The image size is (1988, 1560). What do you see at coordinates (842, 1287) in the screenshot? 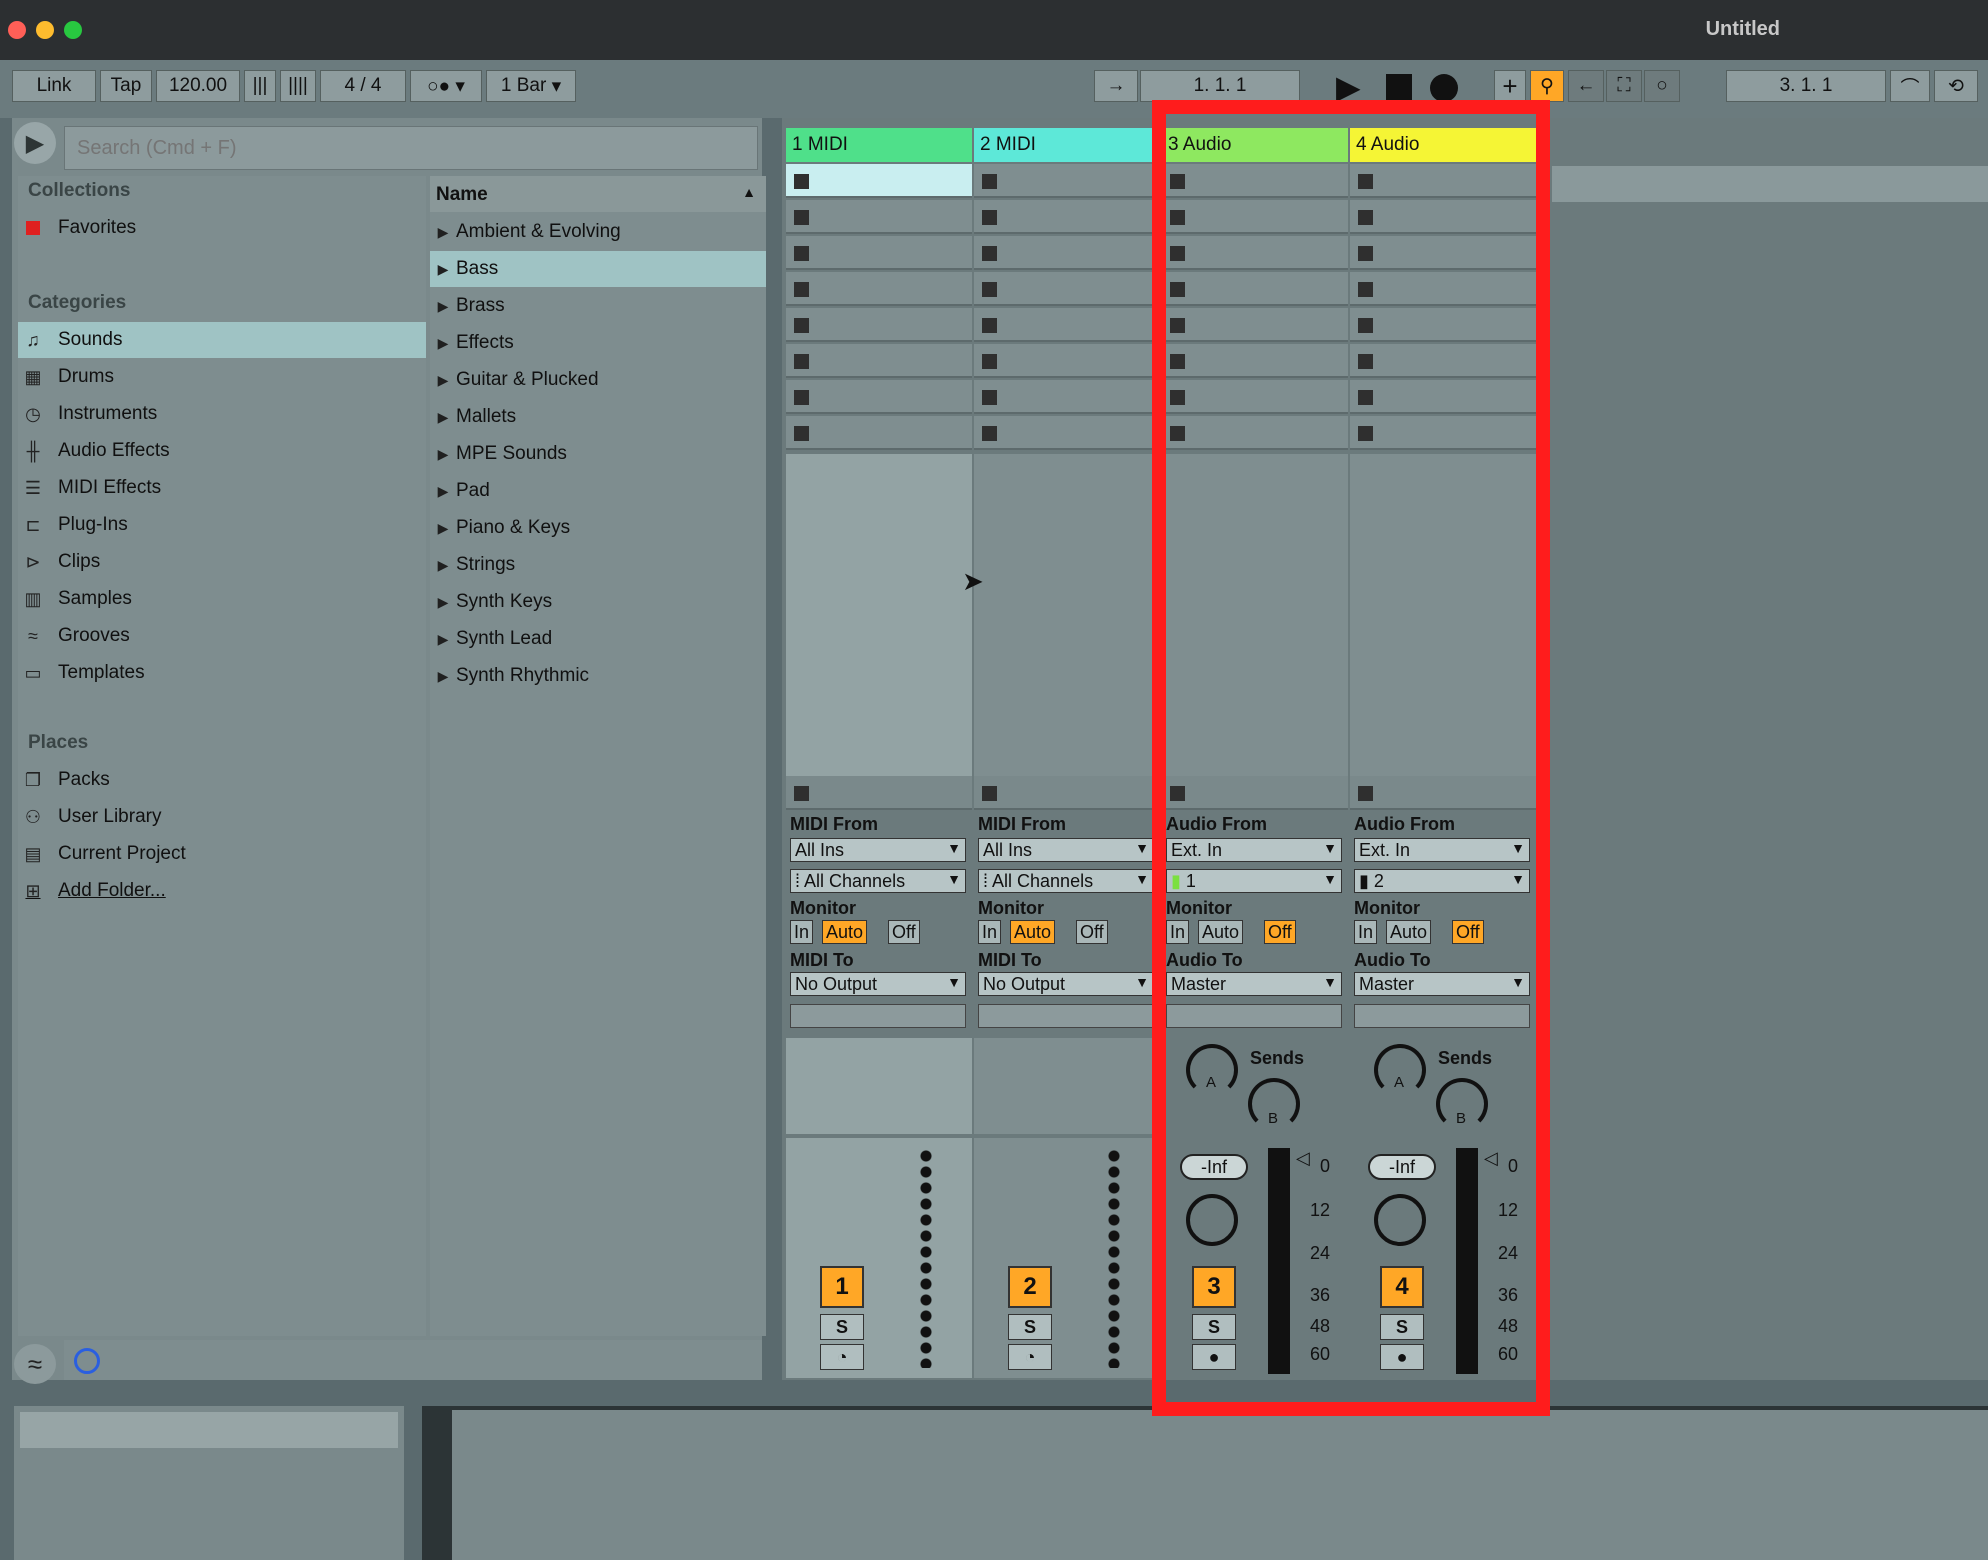
I see `track-activator-button: 1` at bounding box center [842, 1287].